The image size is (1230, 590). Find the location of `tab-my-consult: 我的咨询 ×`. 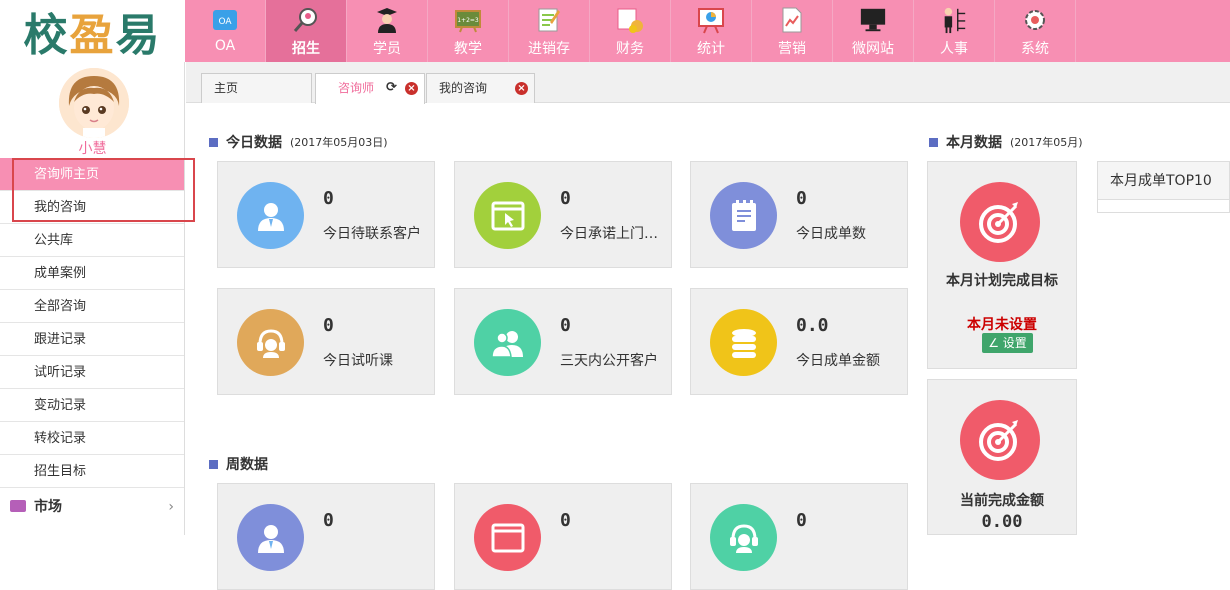

tab-my-consult: 我的咨询 × is located at coordinates (480, 88).